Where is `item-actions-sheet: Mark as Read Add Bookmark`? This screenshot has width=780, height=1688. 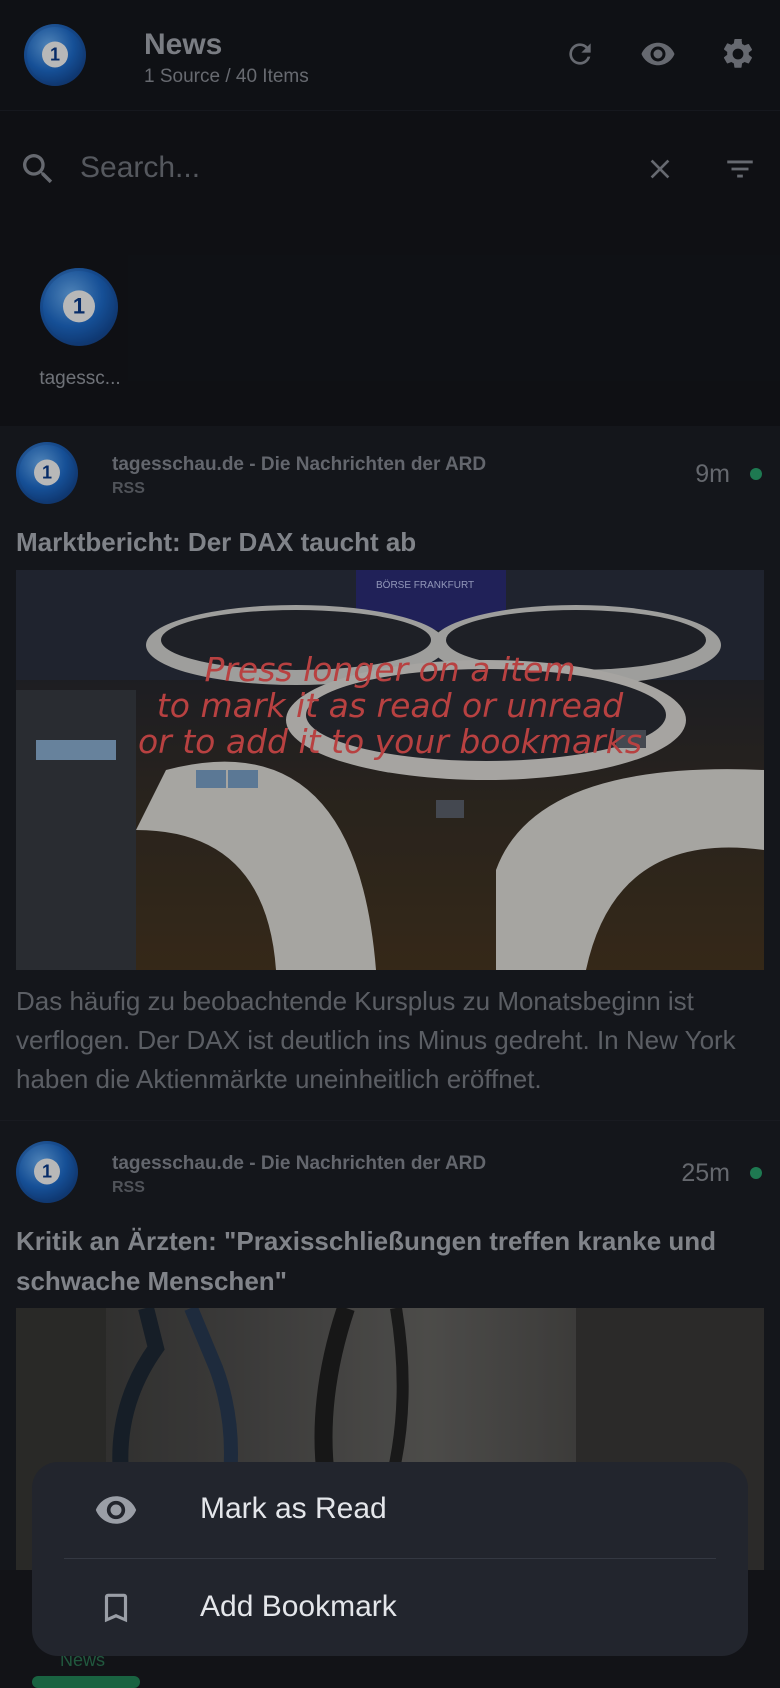 item-actions-sheet: Mark as Read Add Bookmark is located at coordinates (390, 1559).